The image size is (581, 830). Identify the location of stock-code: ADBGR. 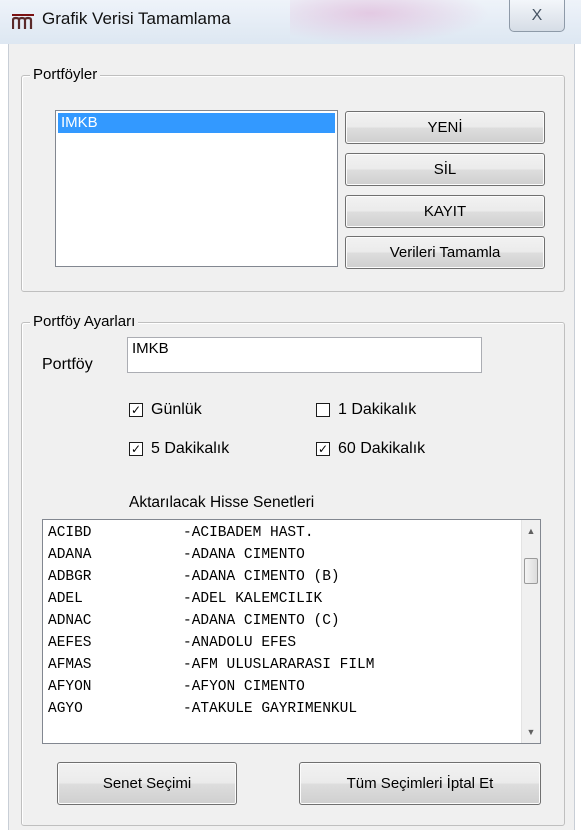
(70, 577).